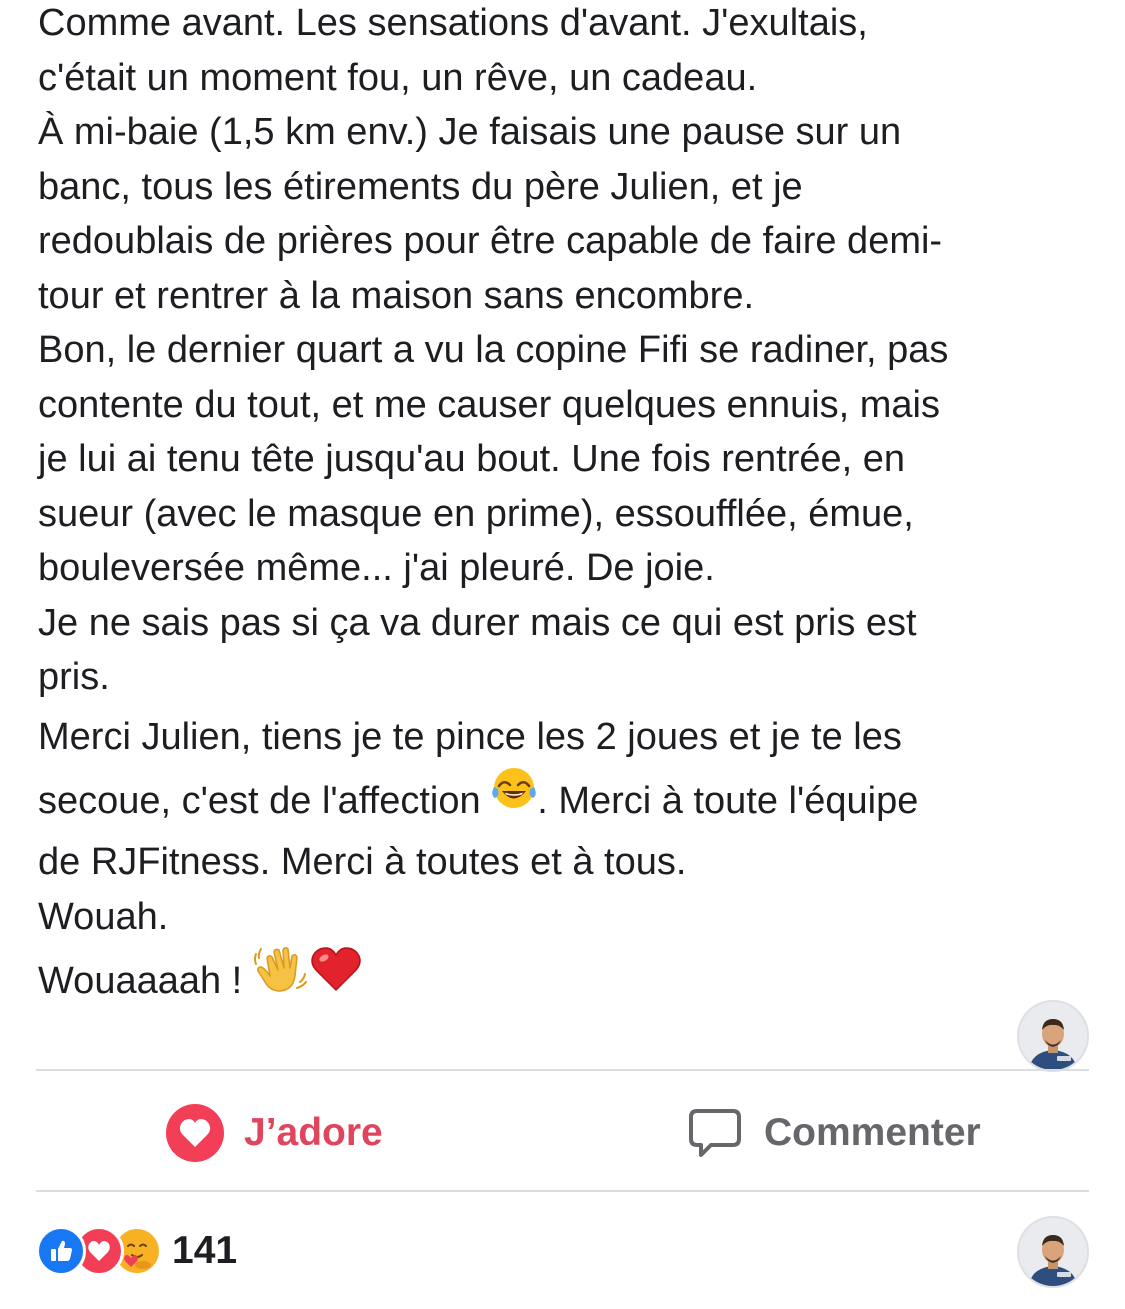  What do you see at coordinates (715, 1133) in the screenshot?
I see `comment-icon` at bounding box center [715, 1133].